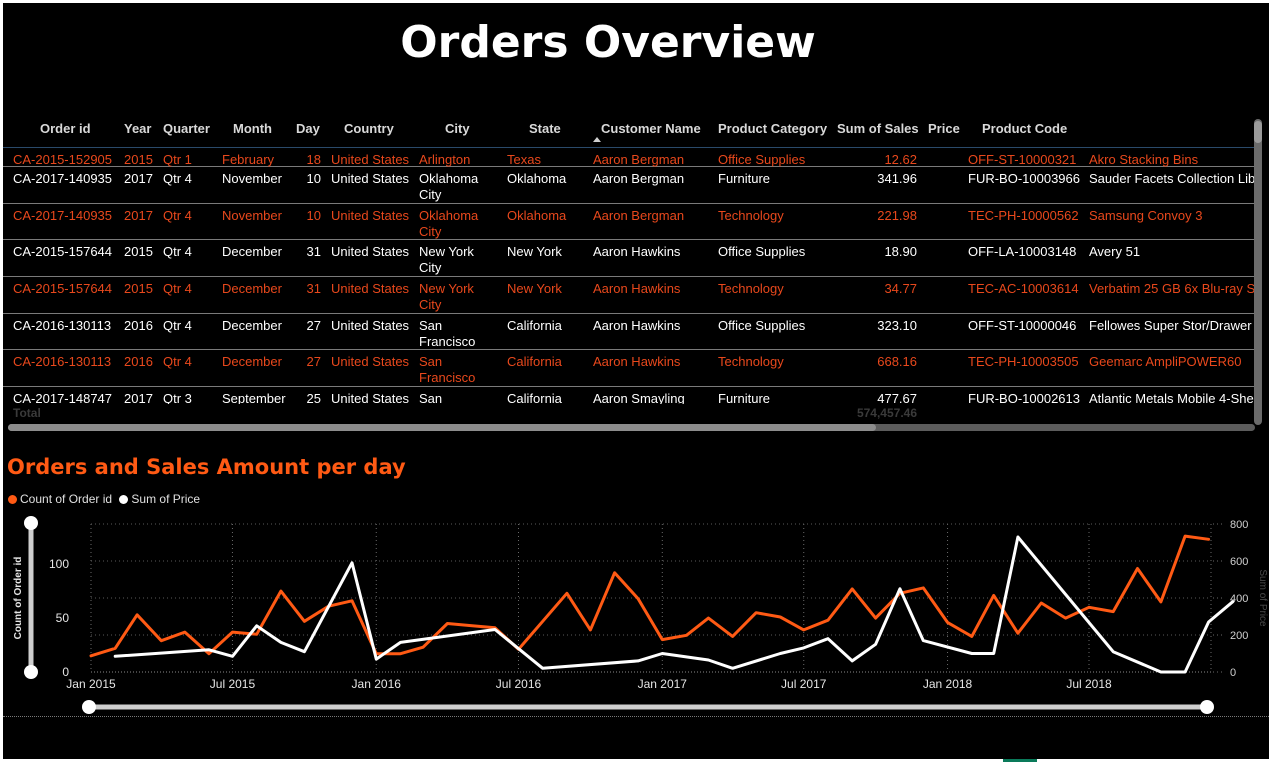  What do you see at coordinates (636, 716) in the screenshot?
I see `divider-dotted` at bounding box center [636, 716].